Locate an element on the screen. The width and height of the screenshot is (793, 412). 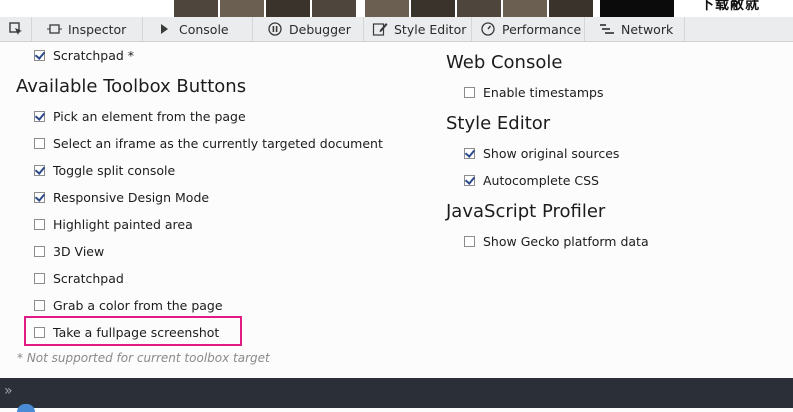
highlight-painted-area-option: Highlight painted area is located at coordinates (113, 224).